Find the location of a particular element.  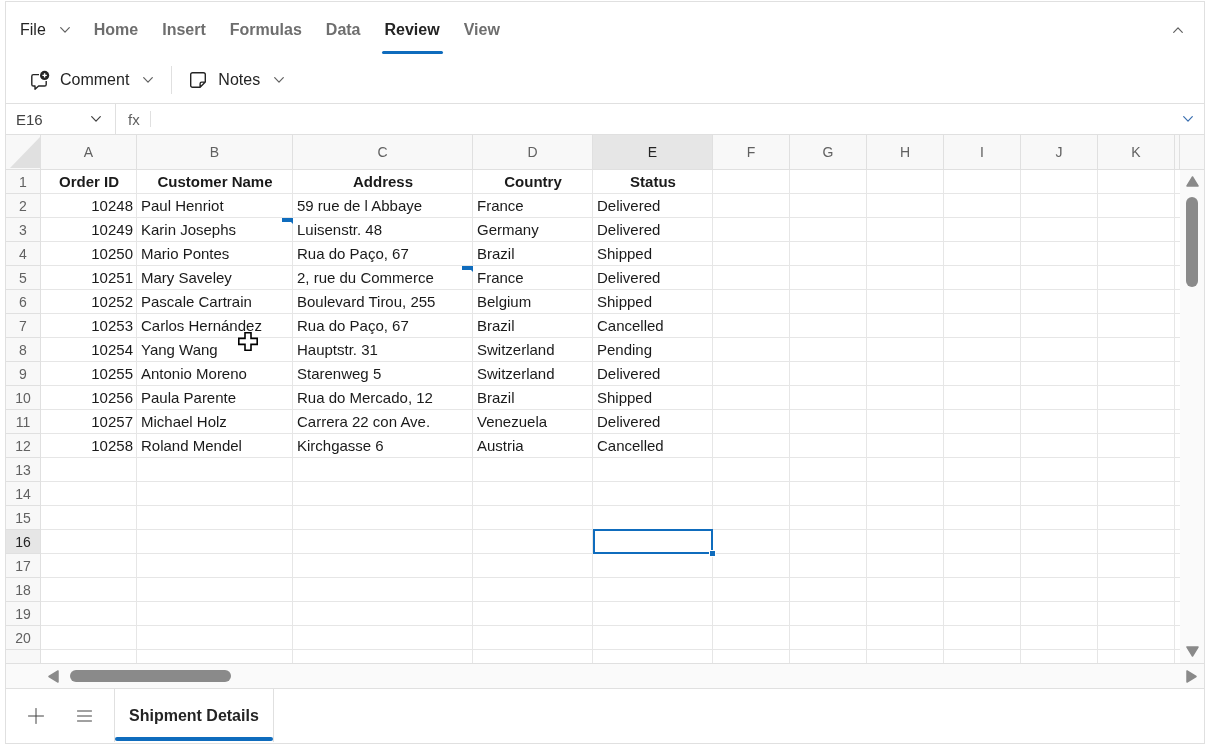

table-cell: 10253 is located at coordinates (89, 326).